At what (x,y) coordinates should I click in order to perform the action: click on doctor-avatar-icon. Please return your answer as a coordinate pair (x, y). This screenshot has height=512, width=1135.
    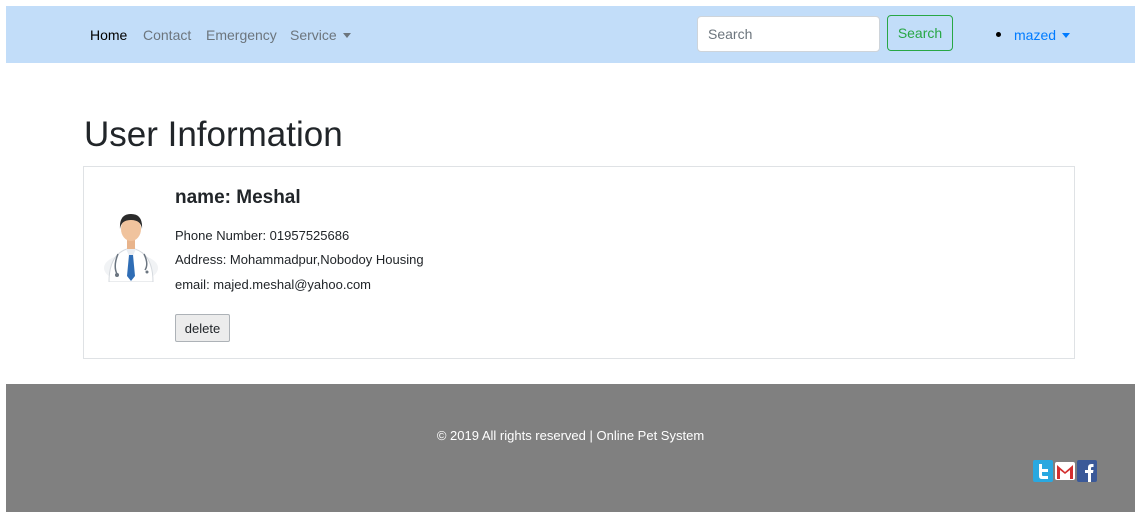
    Looking at the image, I should click on (131, 248).